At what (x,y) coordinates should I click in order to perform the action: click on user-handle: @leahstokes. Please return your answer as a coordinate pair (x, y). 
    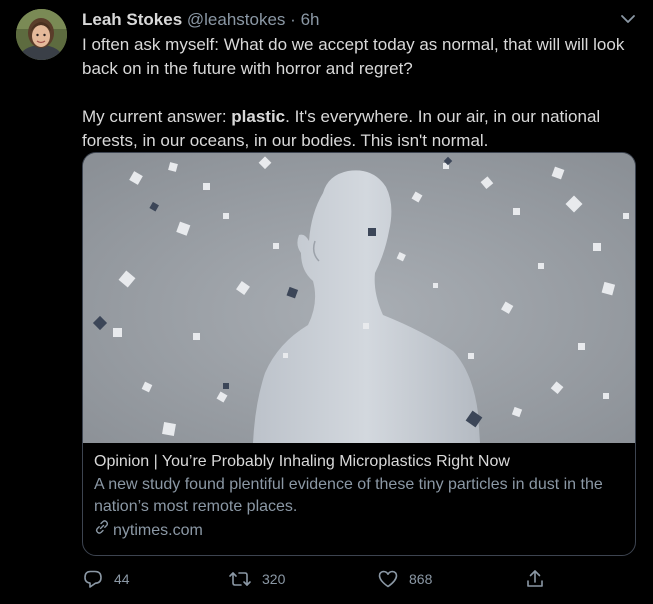
    Looking at the image, I should click on (236, 19).